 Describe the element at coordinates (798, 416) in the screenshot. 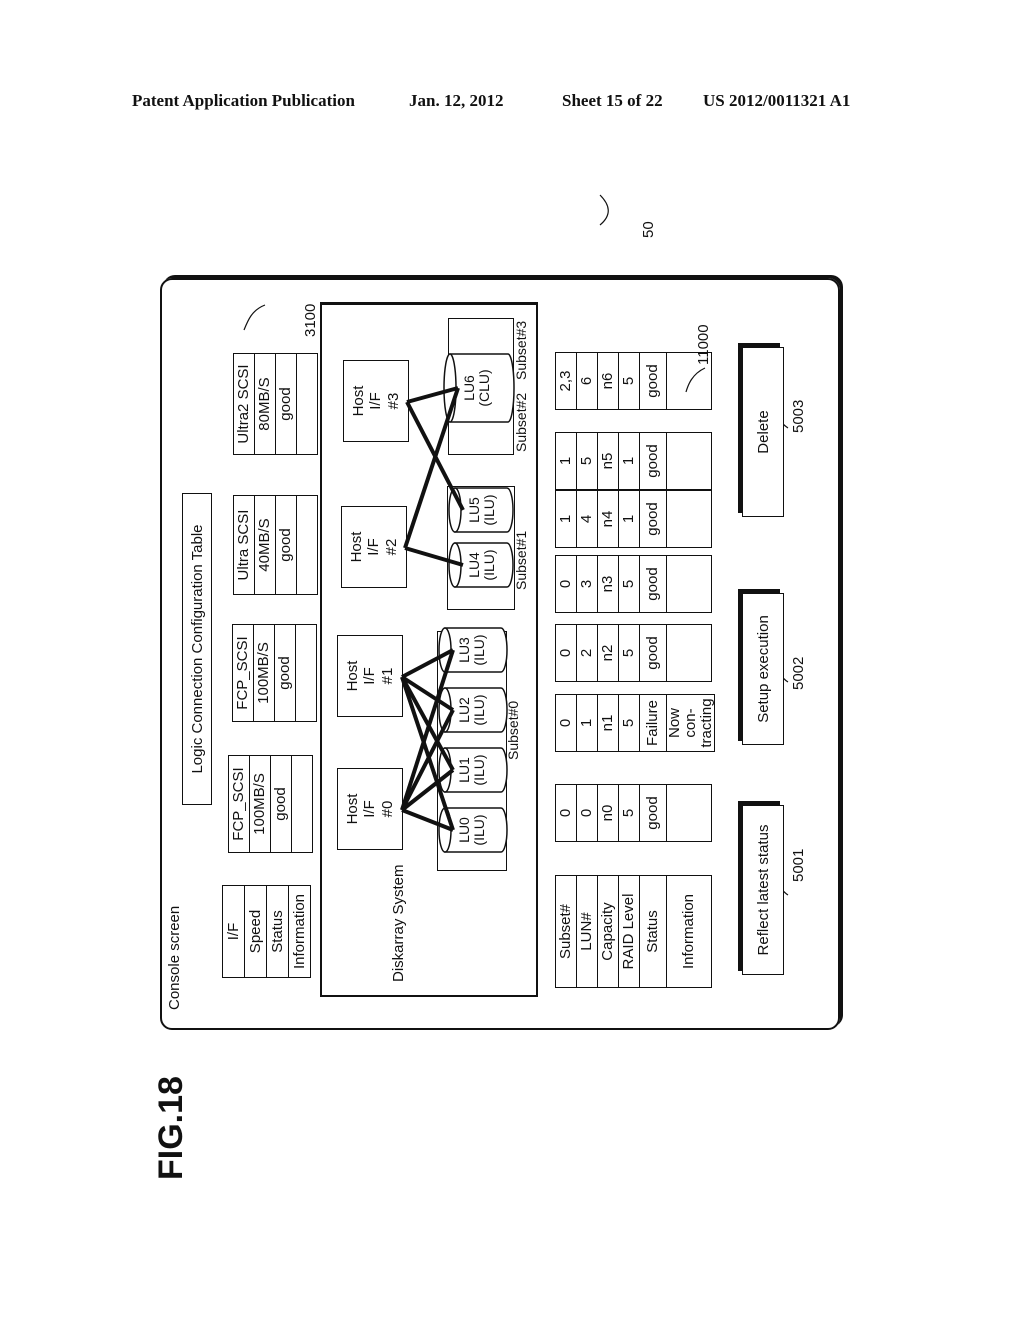

I see `button-ref-5003: 5003` at that location.